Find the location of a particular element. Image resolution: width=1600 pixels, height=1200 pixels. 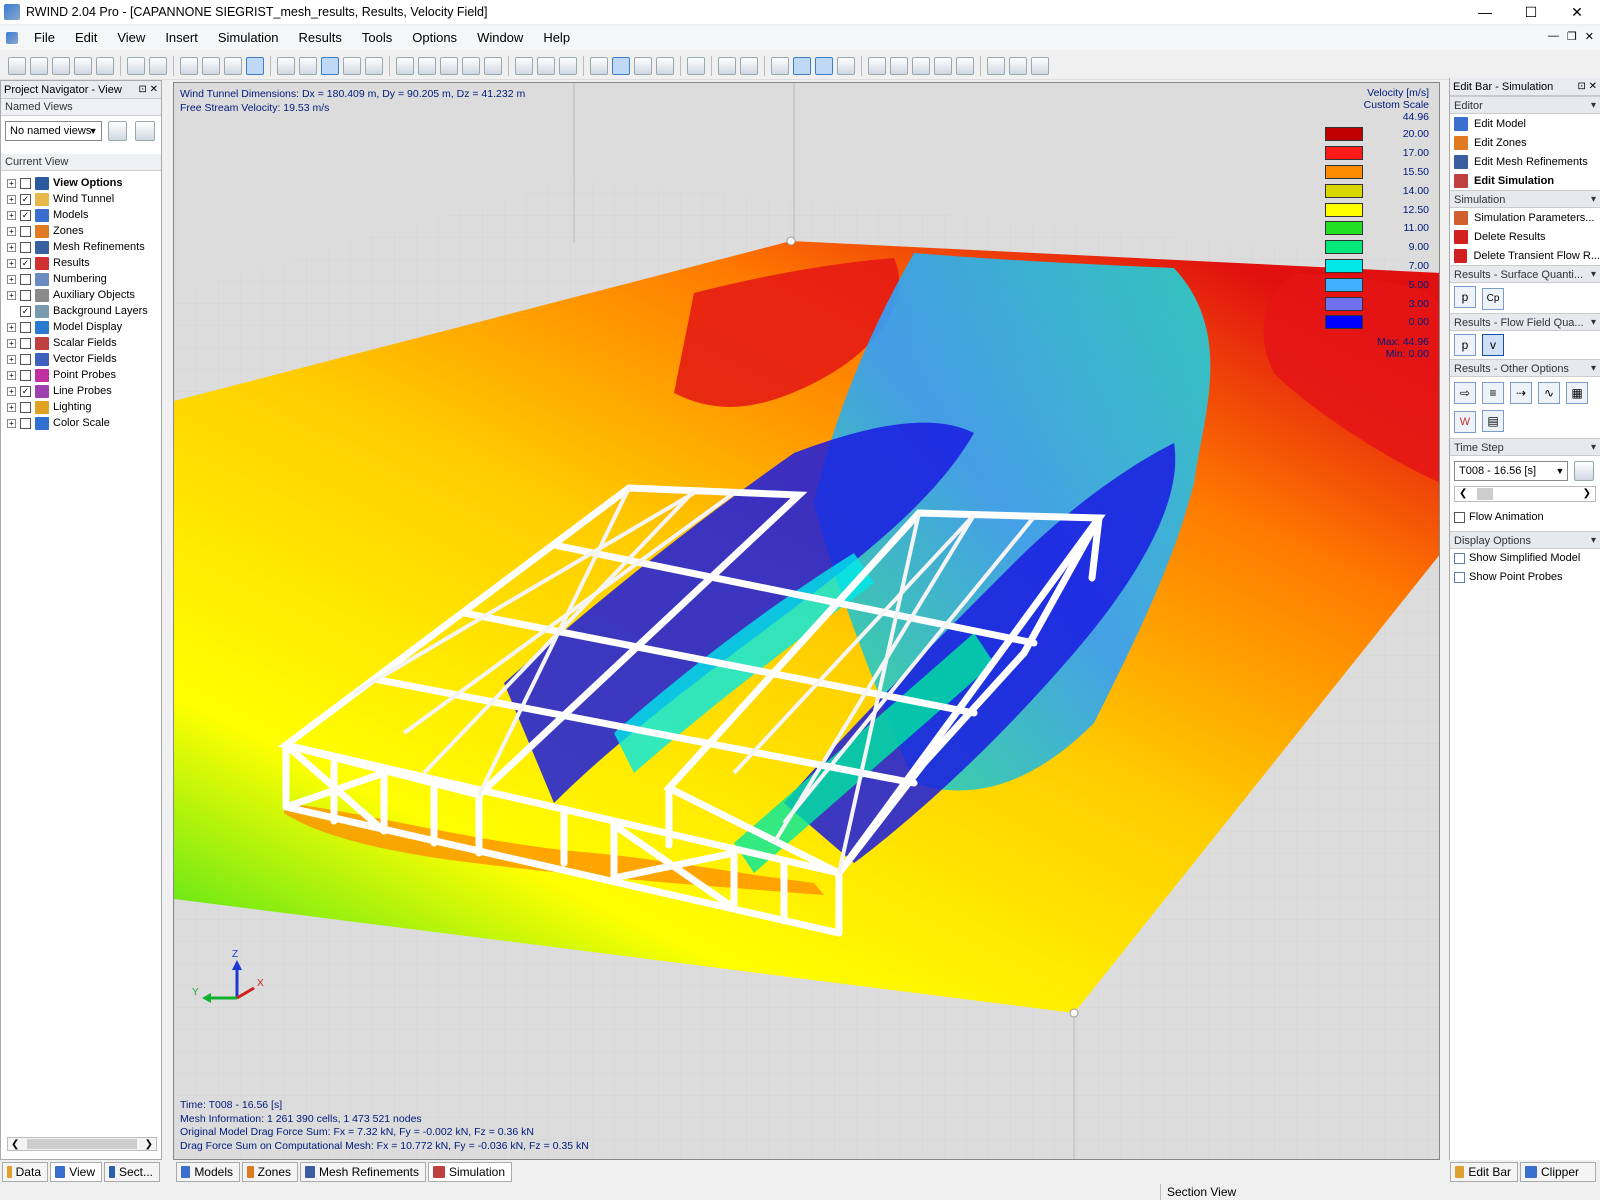

render-mode-icon is located at coordinates (665, 65).